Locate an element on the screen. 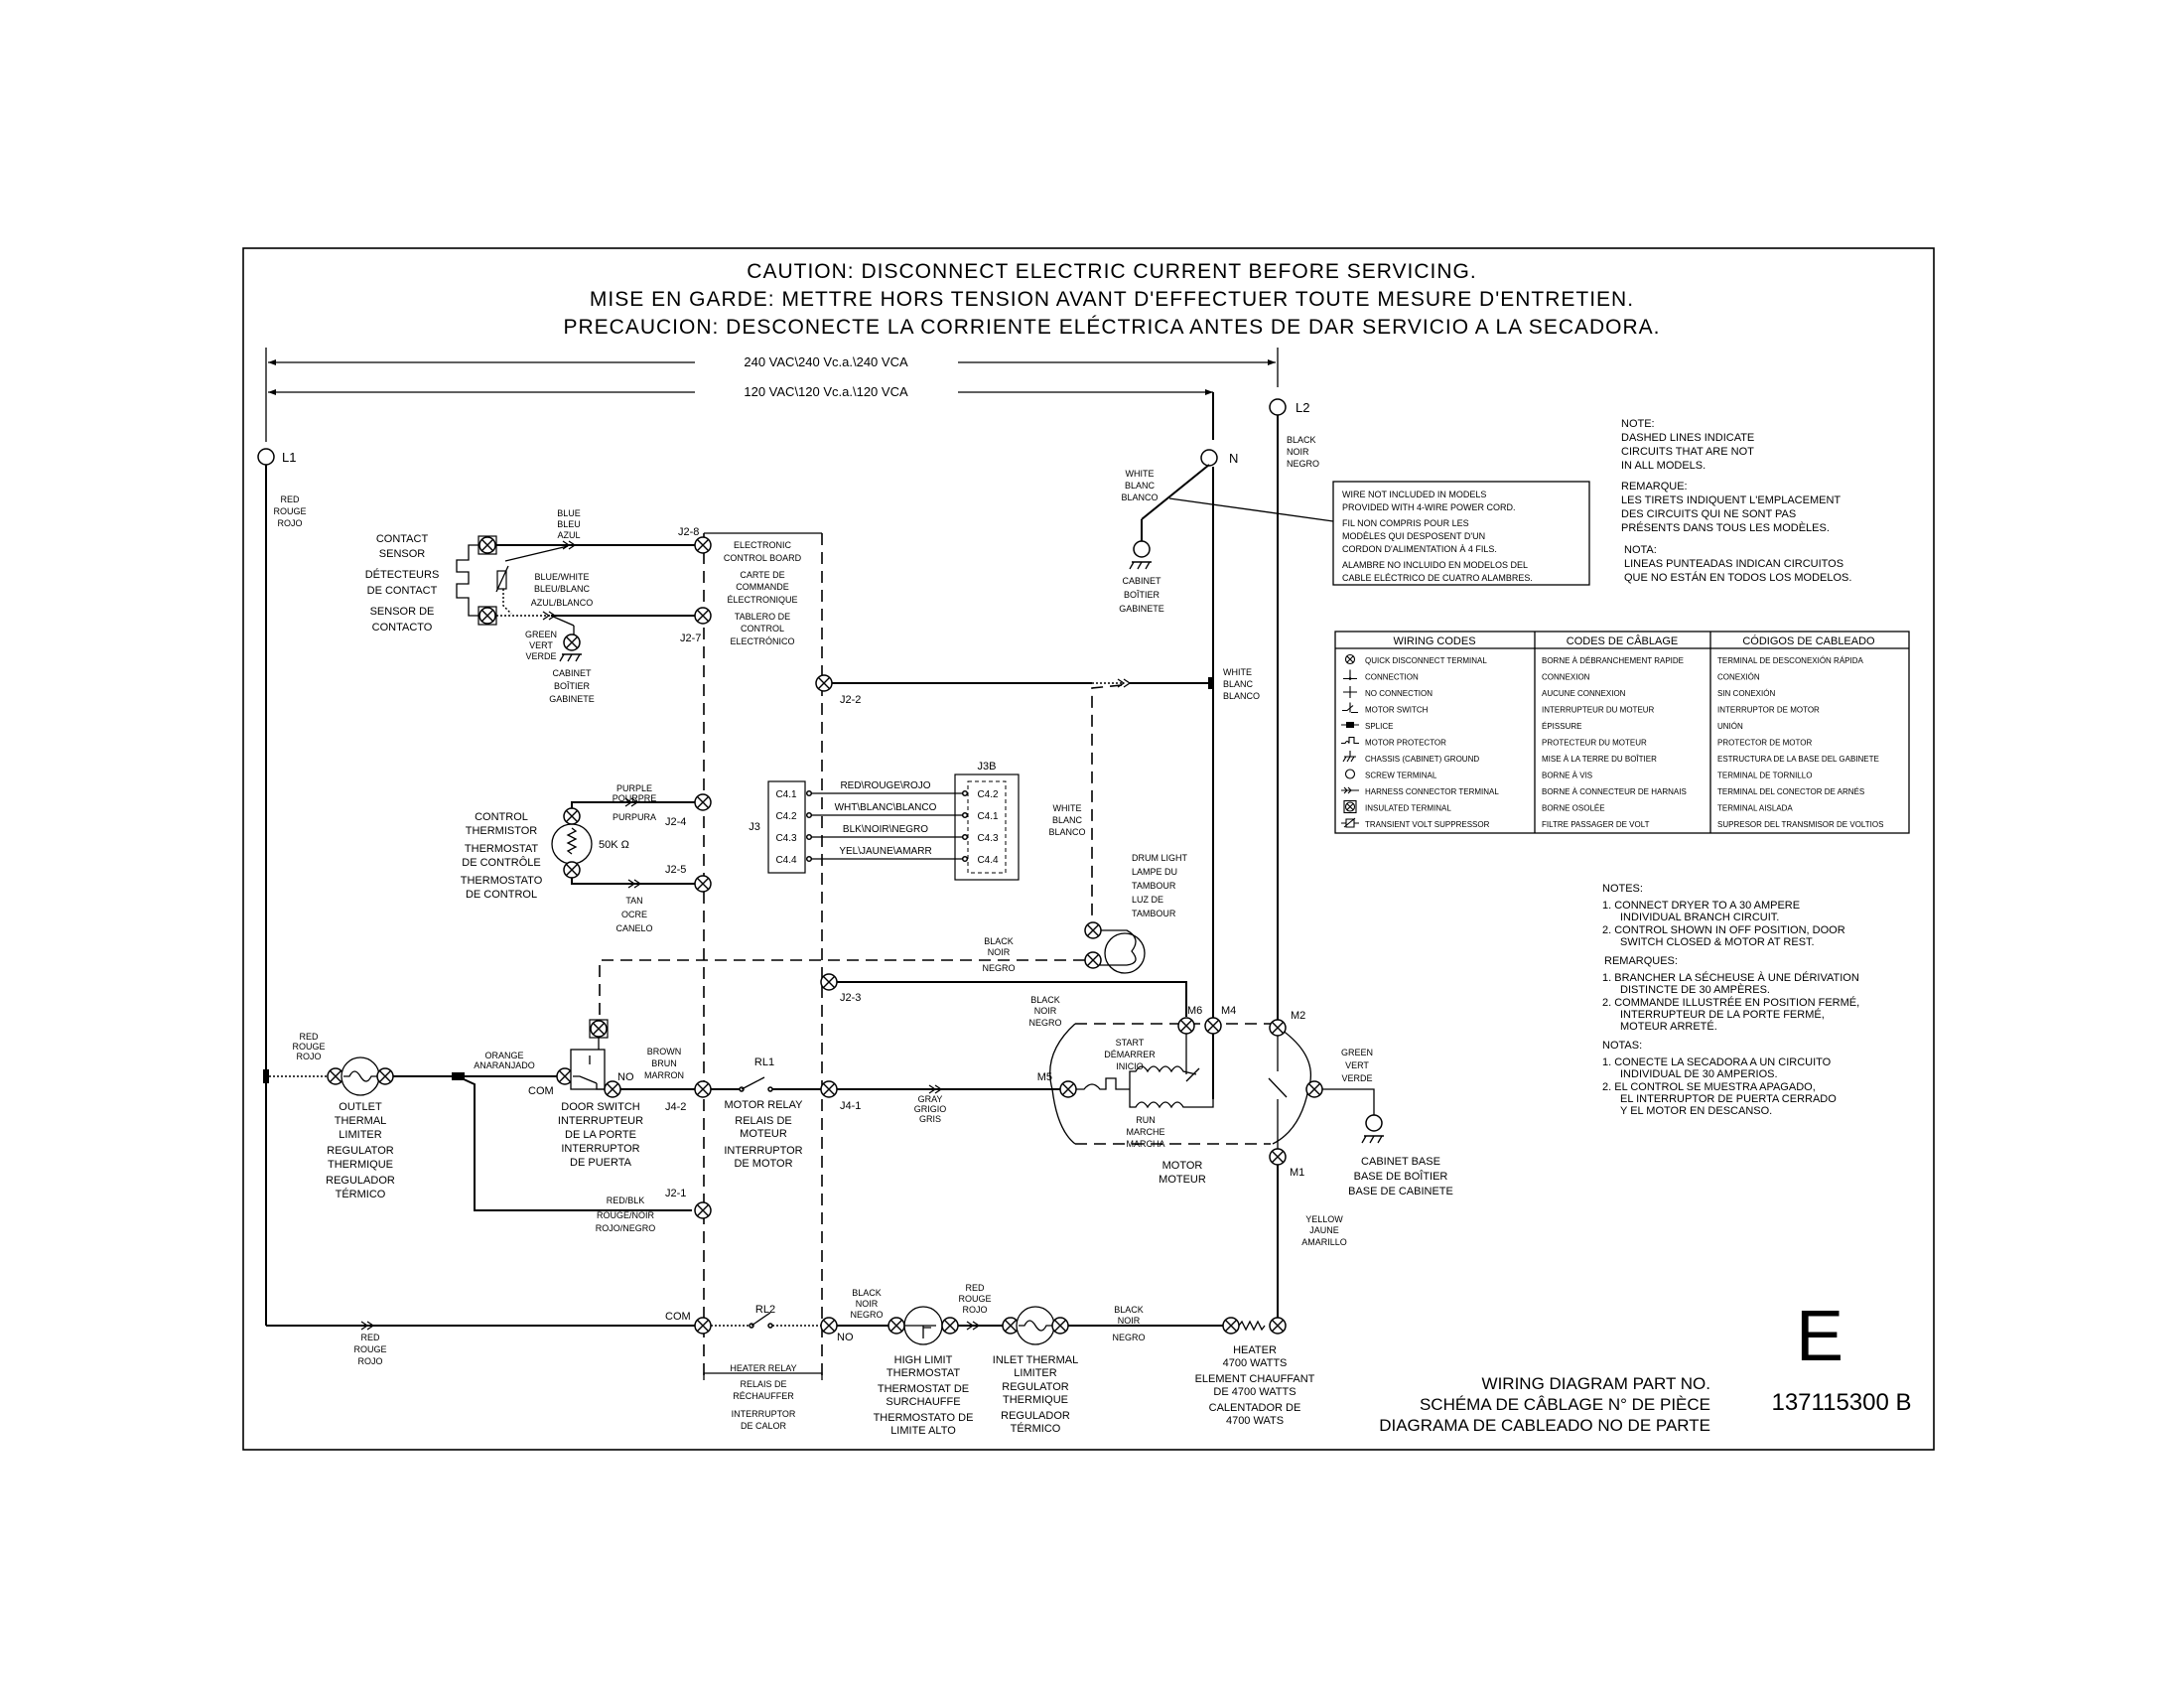  door-switch-icon is located at coordinates (588, 1069).